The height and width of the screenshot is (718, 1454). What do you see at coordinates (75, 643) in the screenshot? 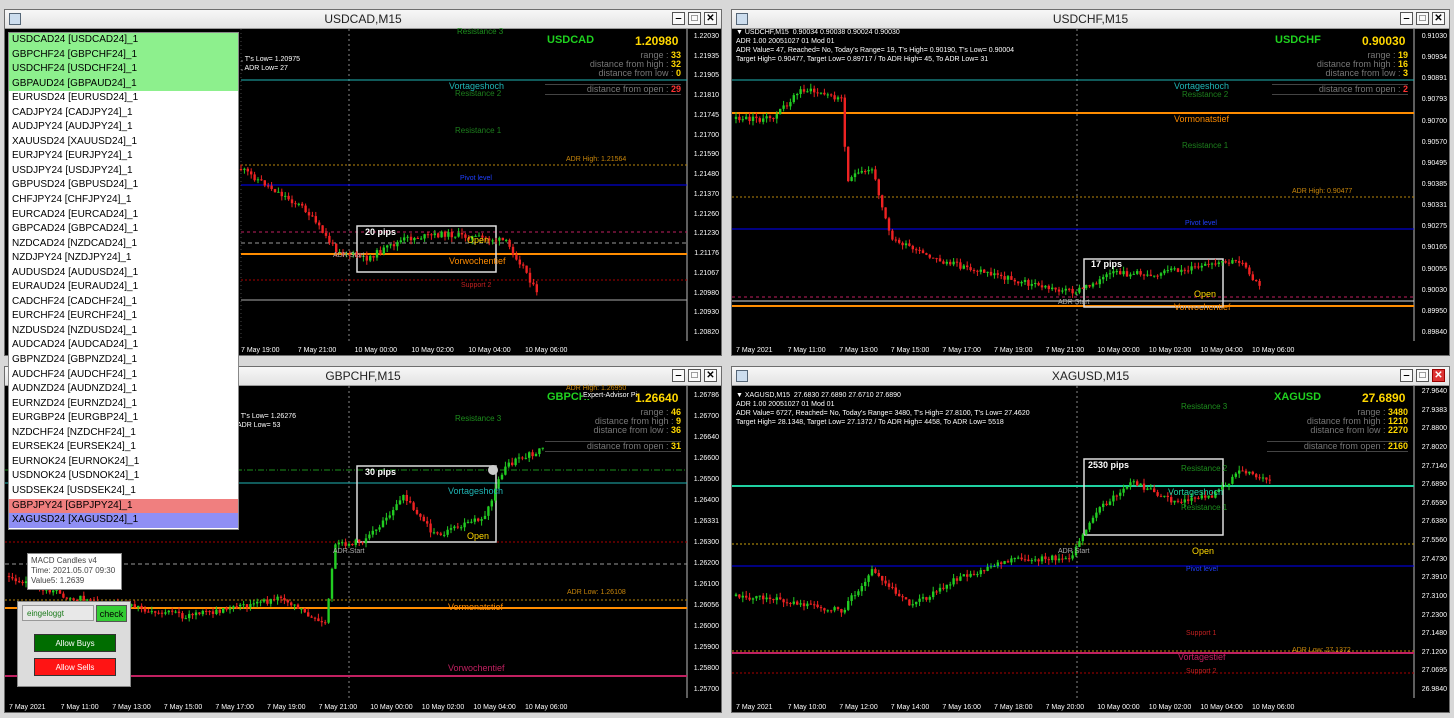
I see `allow-buys-button: Allow Buys` at bounding box center [75, 643].